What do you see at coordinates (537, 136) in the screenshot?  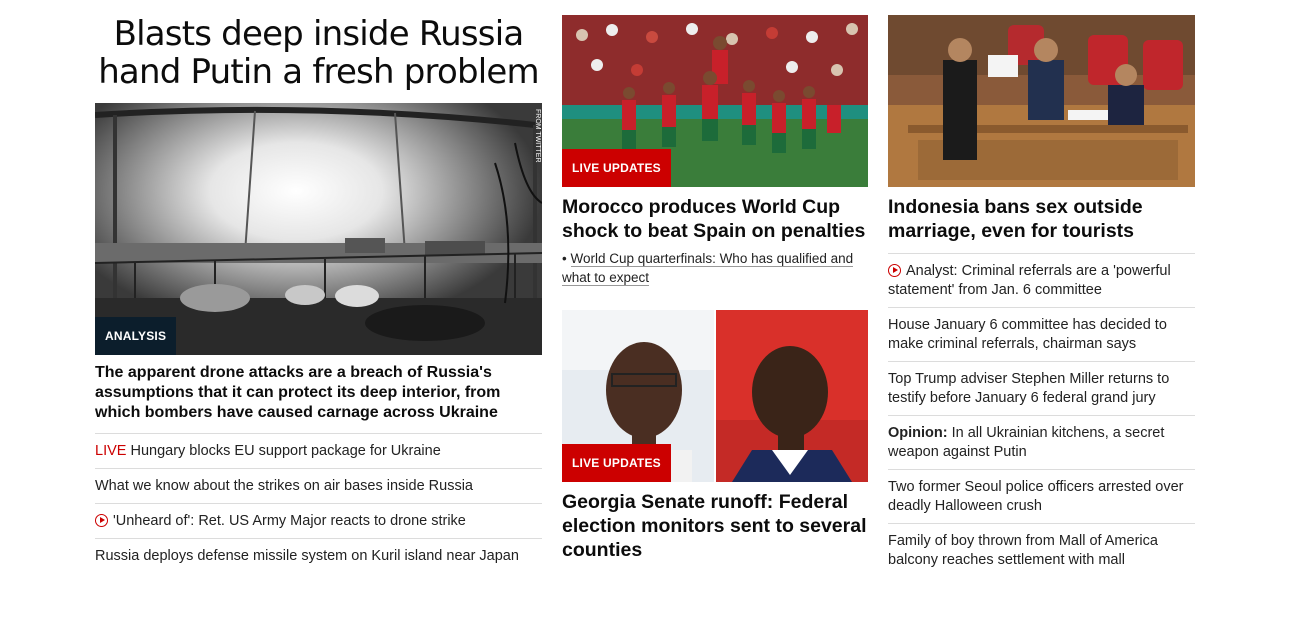 I see `image-credit: FROM TWITTER` at bounding box center [537, 136].